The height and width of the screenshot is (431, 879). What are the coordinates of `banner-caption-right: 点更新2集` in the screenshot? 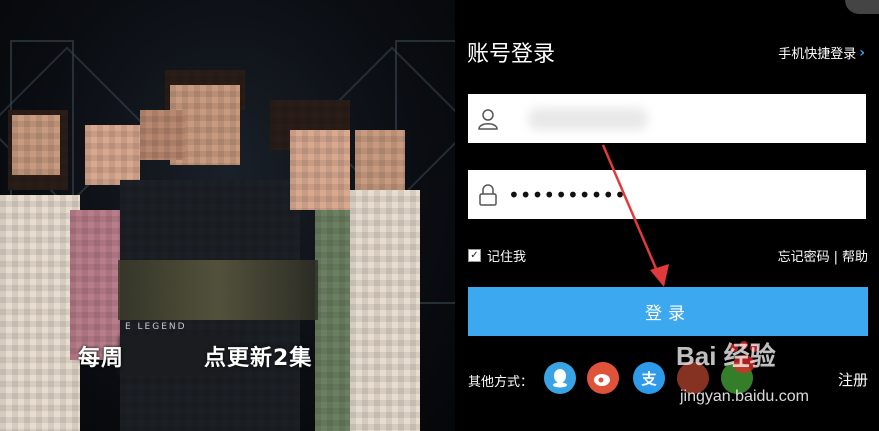 It's located at (258, 358).